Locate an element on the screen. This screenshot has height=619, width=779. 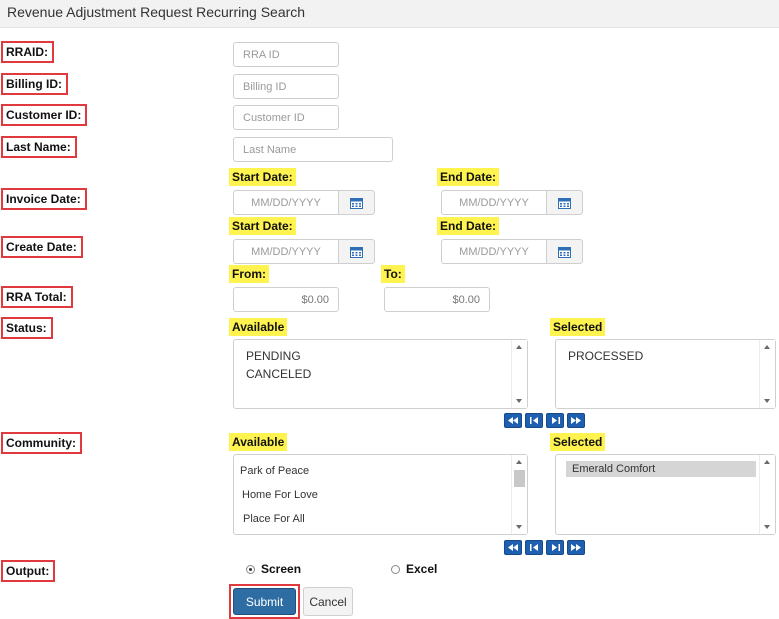
output-screen-radio: Screen is located at coordinates (273, 569).